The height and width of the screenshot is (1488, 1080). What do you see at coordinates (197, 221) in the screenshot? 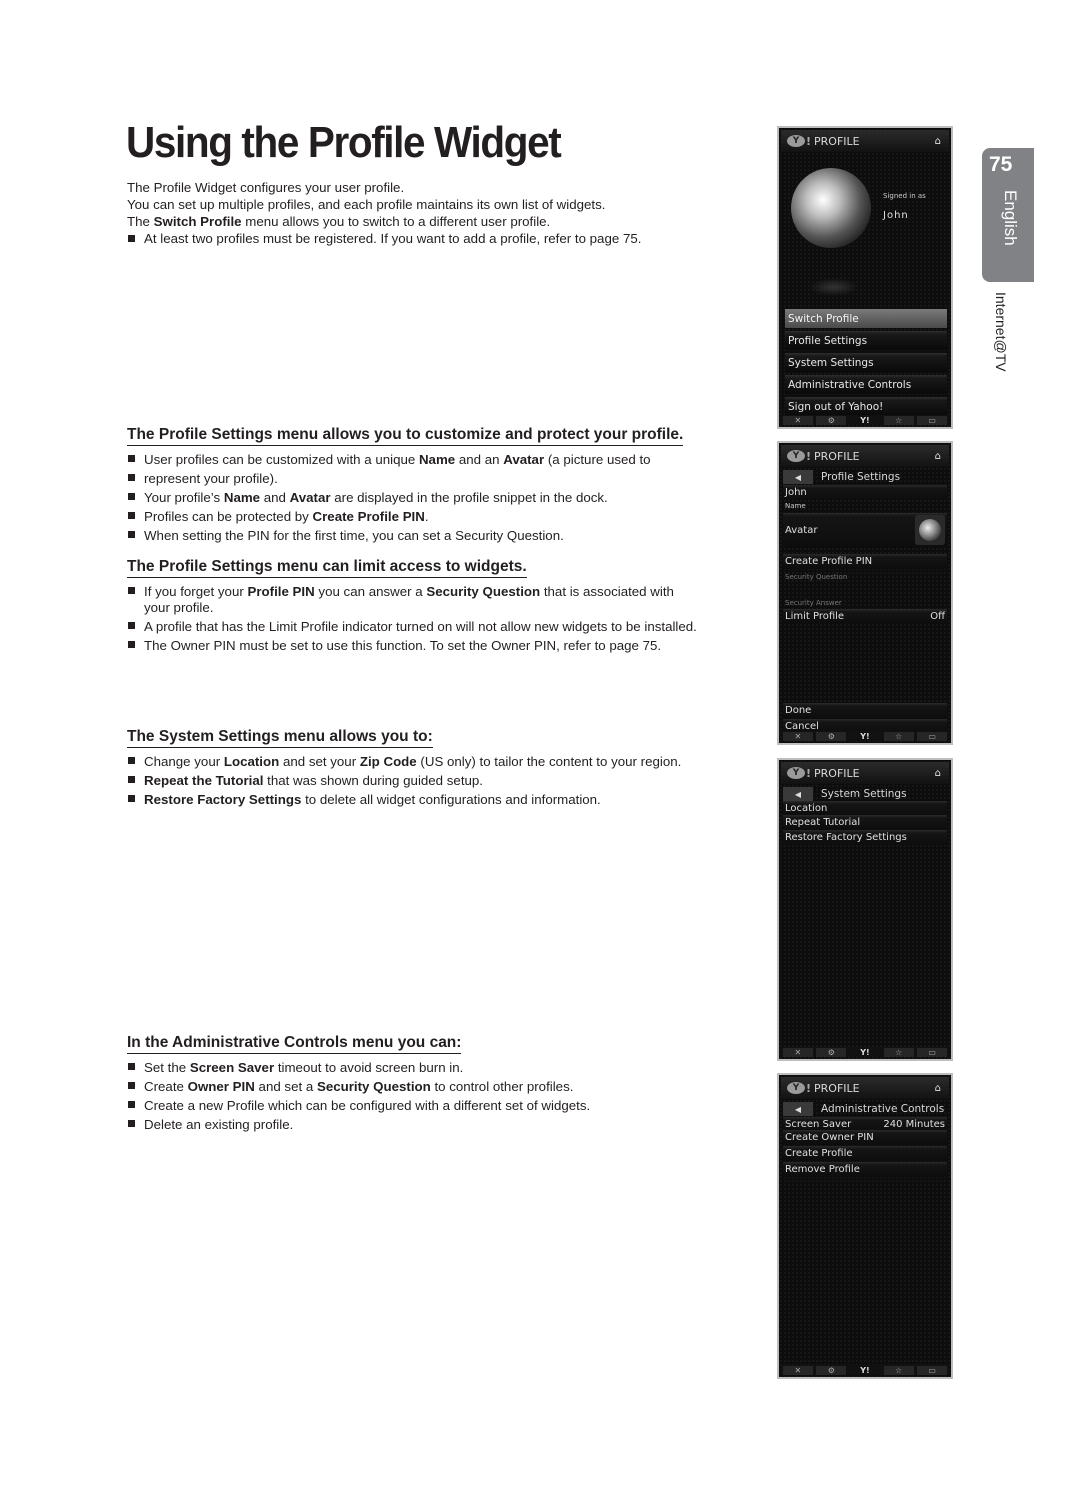
I see `term-switch-profile: Switch Profile` at bounding box center [197, 221].